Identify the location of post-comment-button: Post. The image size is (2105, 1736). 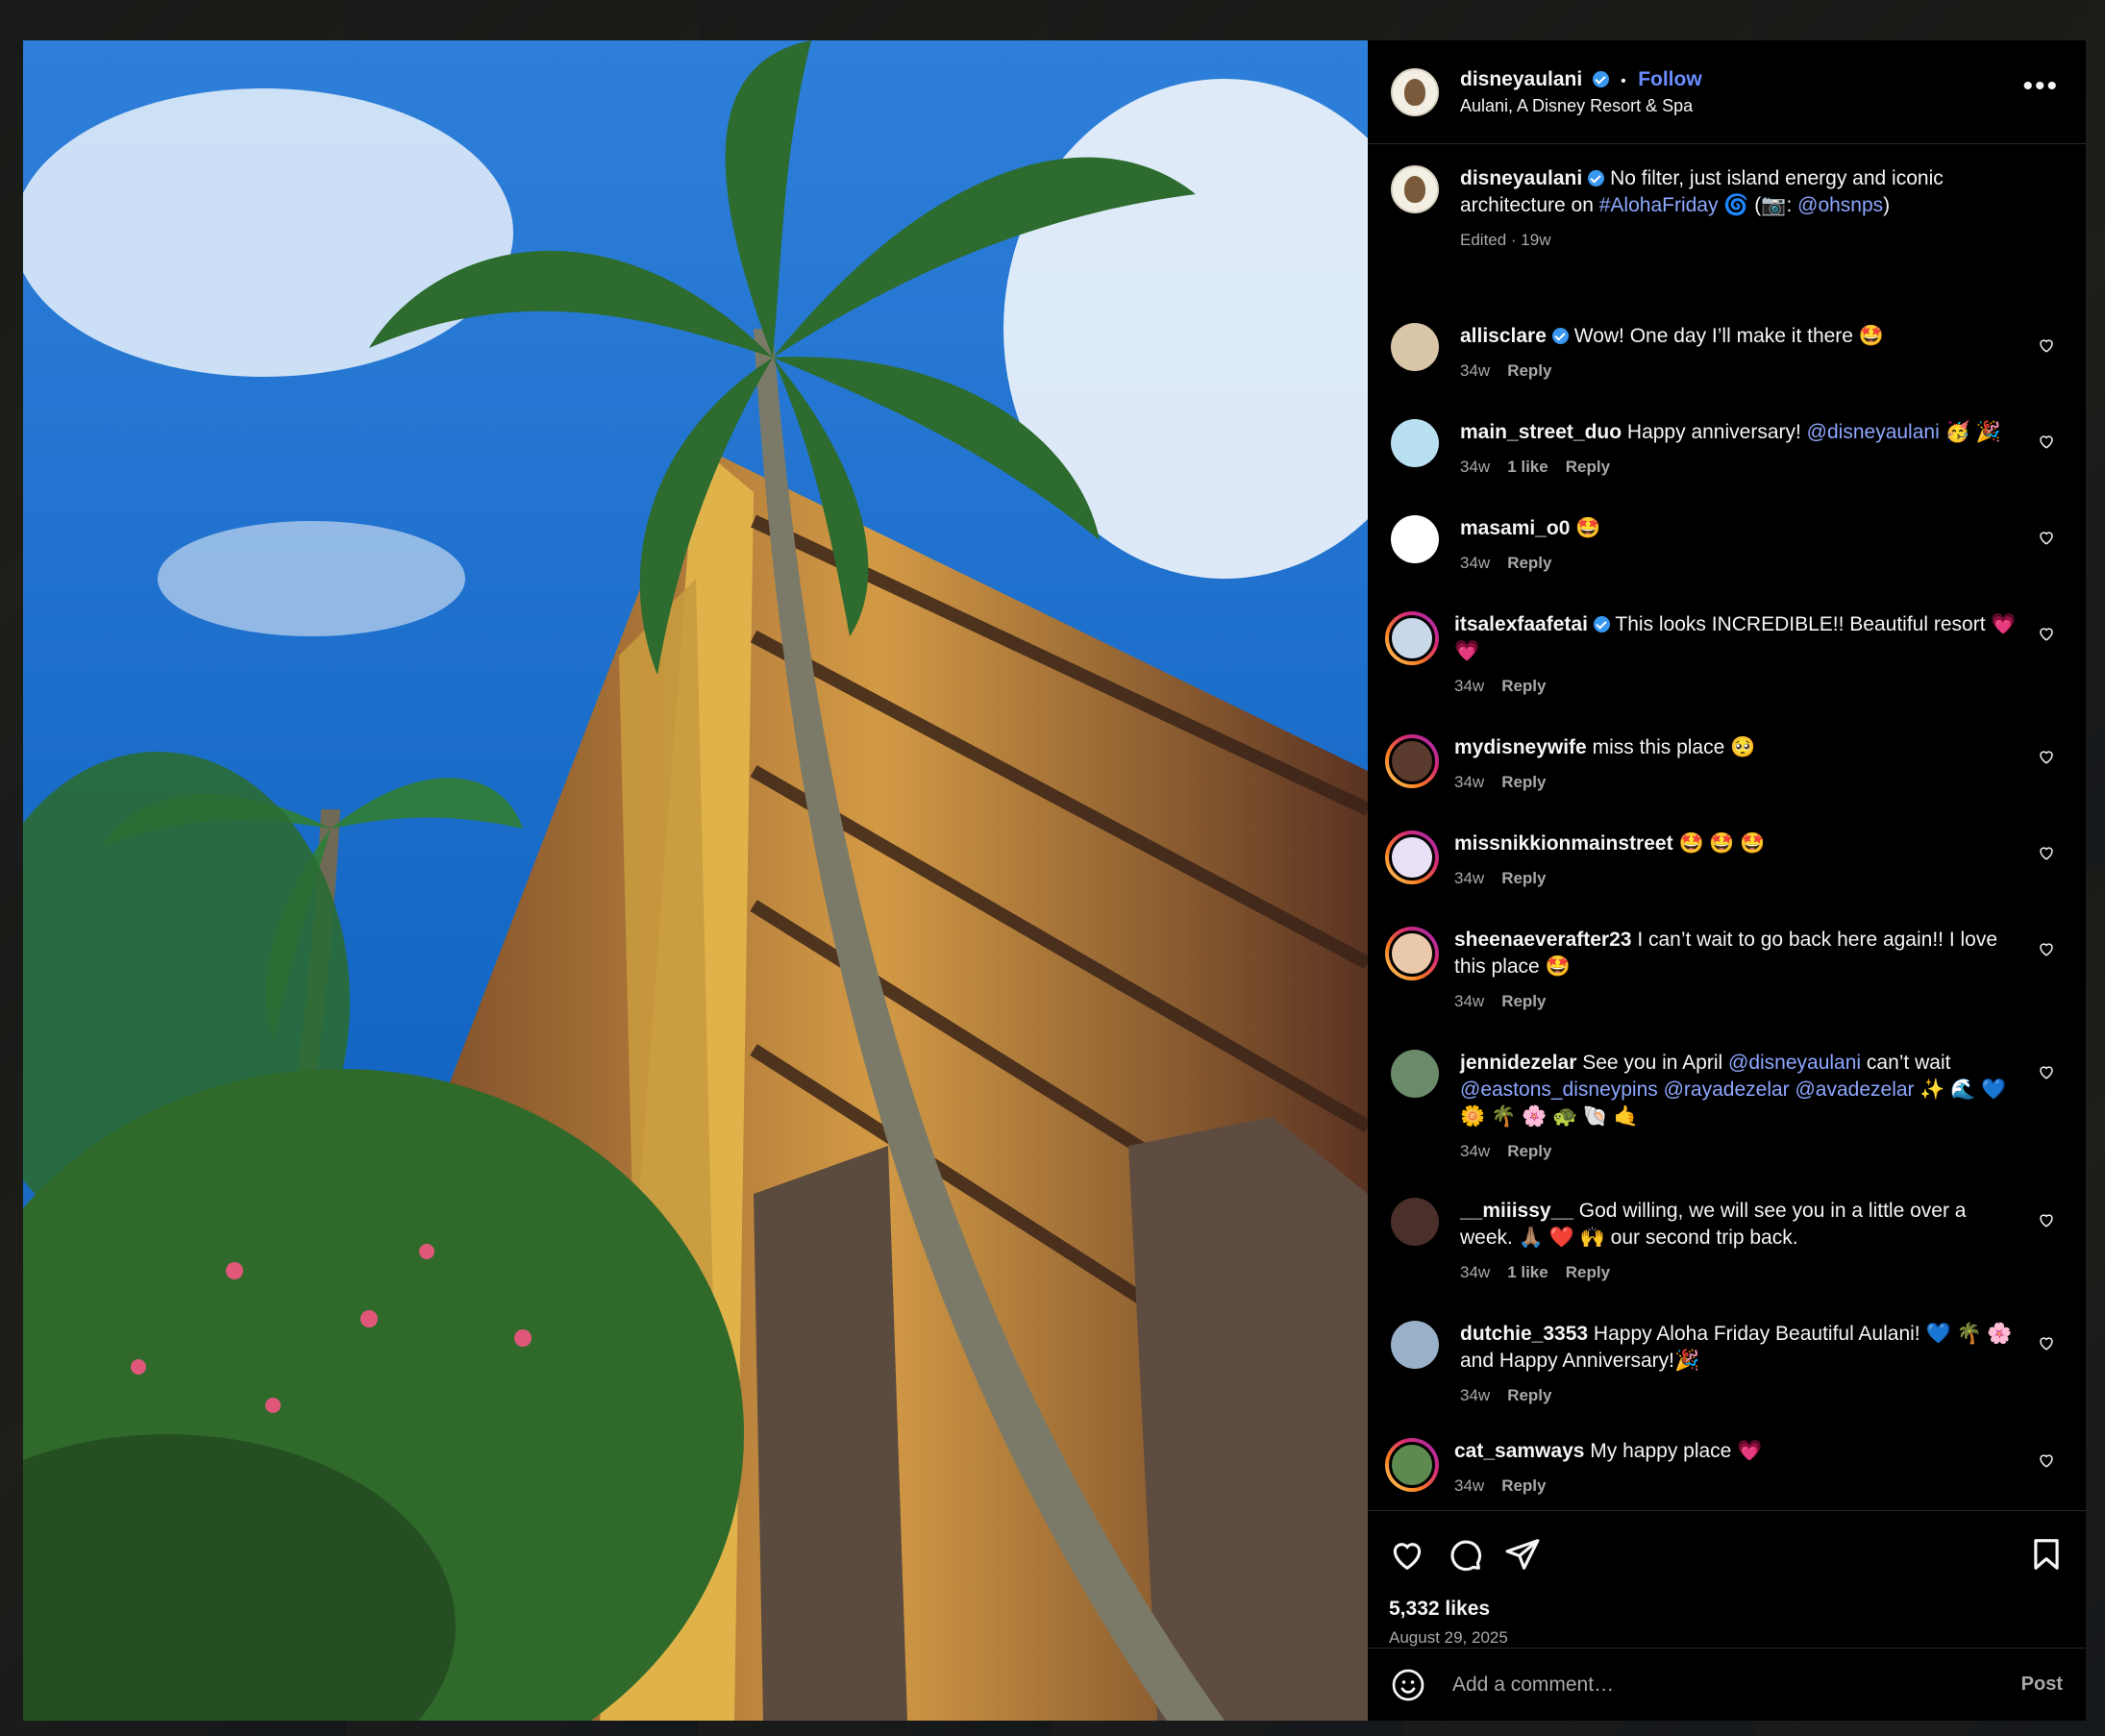
(2042, 1685).